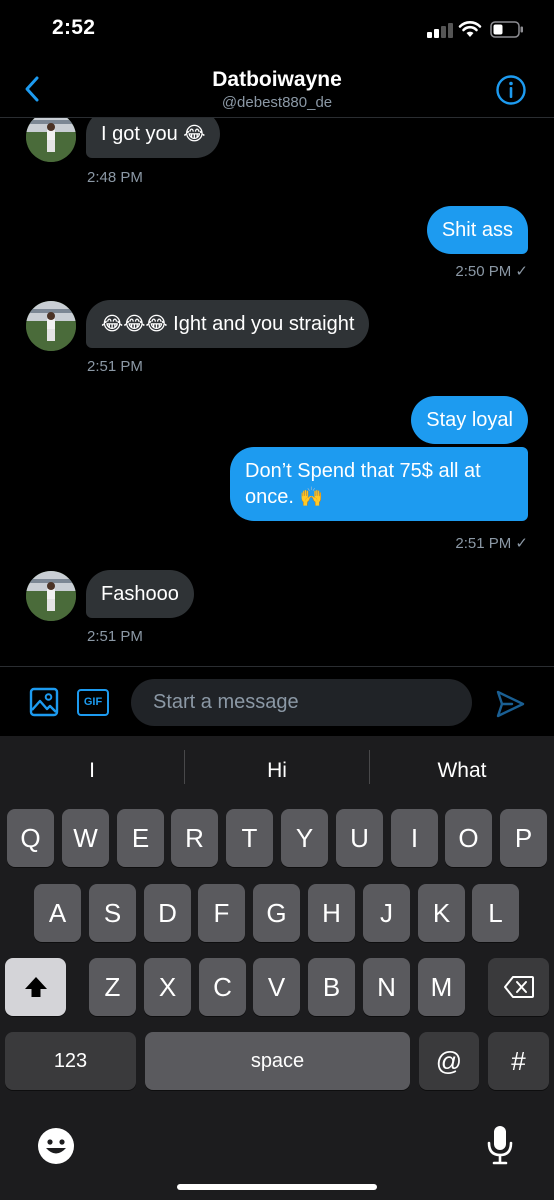 Image resolution: width=554 pixels, height=1200 pixels. I want to click on key-v: V, so click(276, 987).